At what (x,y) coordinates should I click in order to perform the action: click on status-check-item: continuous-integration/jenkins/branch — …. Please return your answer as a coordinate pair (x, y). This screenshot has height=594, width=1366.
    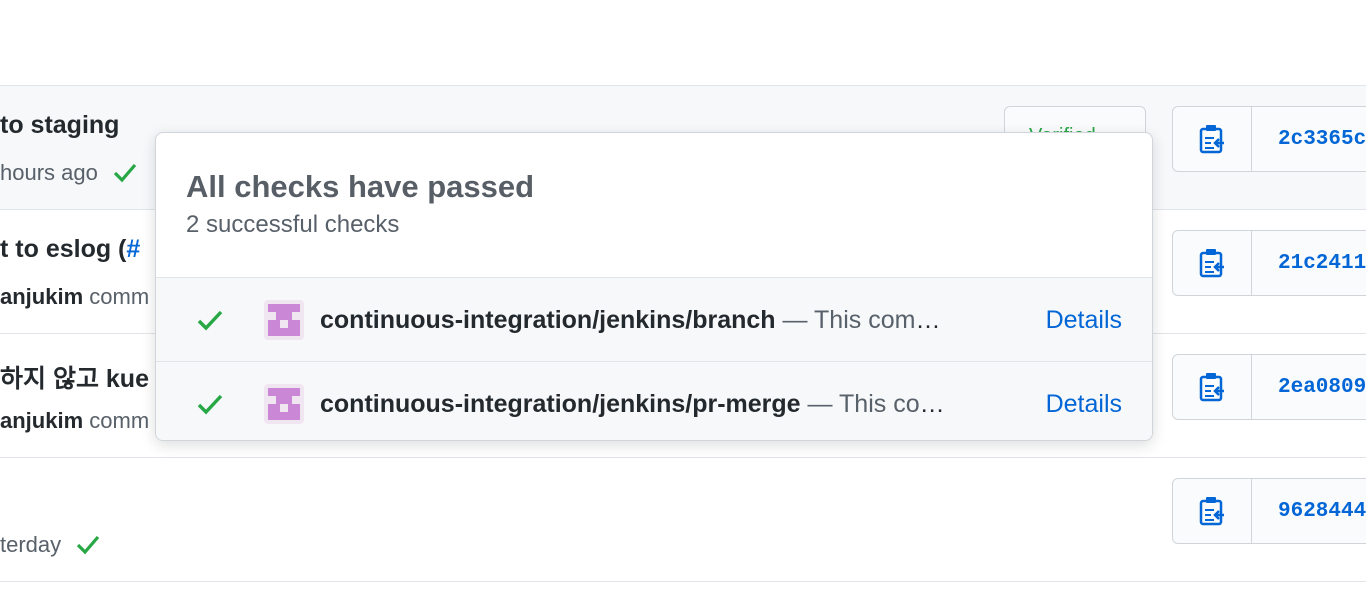
    Looking at the image, I should click on (654, 319).